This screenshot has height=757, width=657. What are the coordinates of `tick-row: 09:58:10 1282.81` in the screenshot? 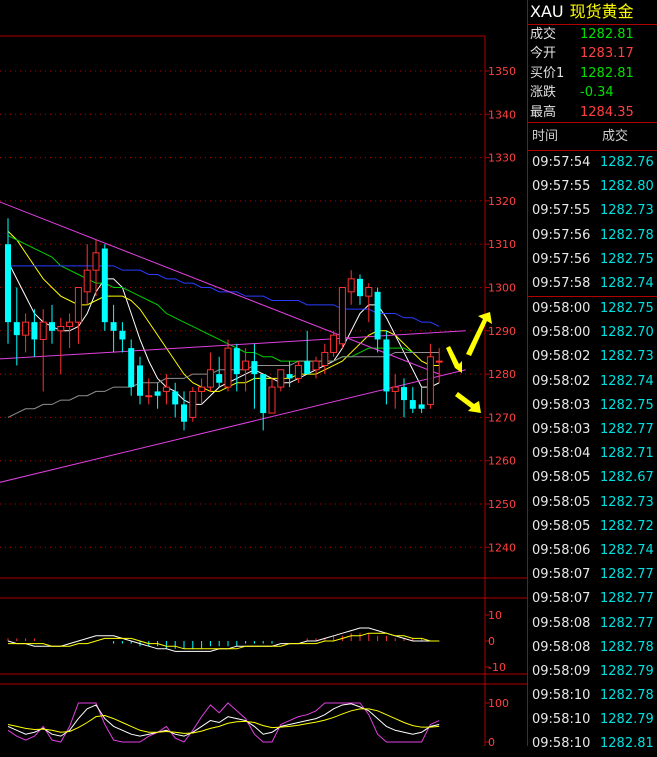 It's located at (592, 744).